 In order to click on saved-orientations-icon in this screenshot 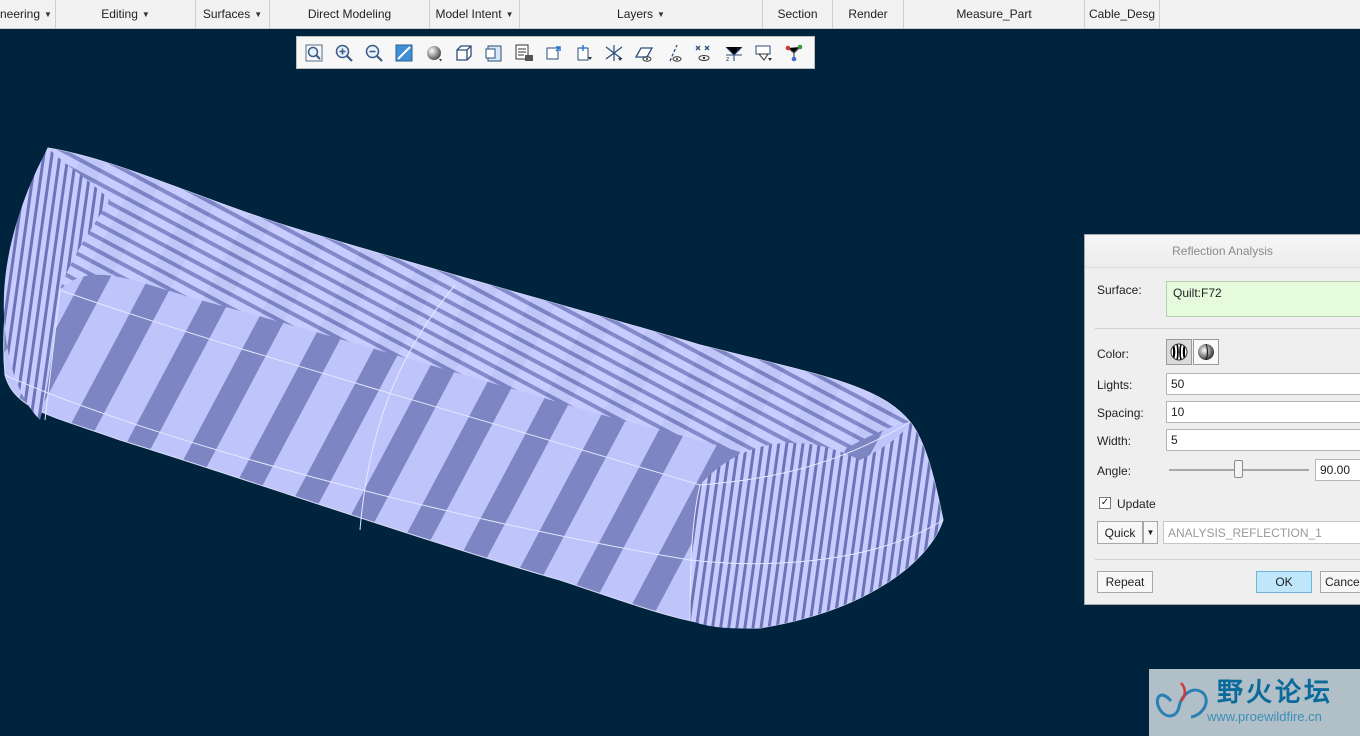, I will do `click(464, 53)`.